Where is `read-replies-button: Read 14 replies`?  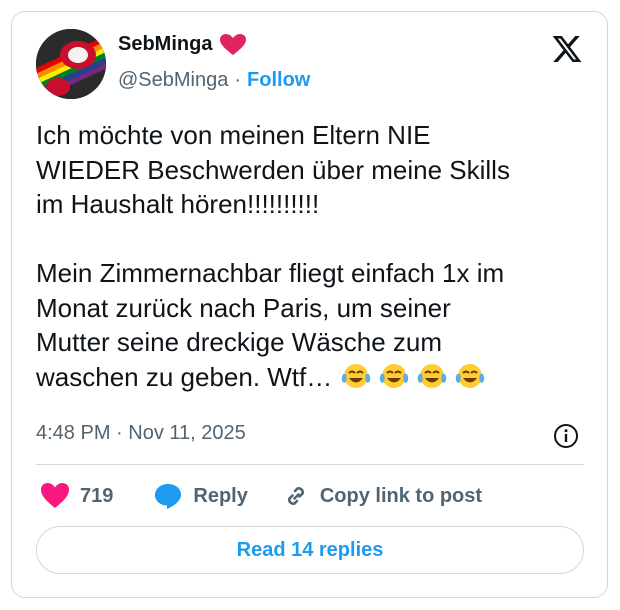 read-replies-button: Read 14 replies is located at coordinates (310, 550).